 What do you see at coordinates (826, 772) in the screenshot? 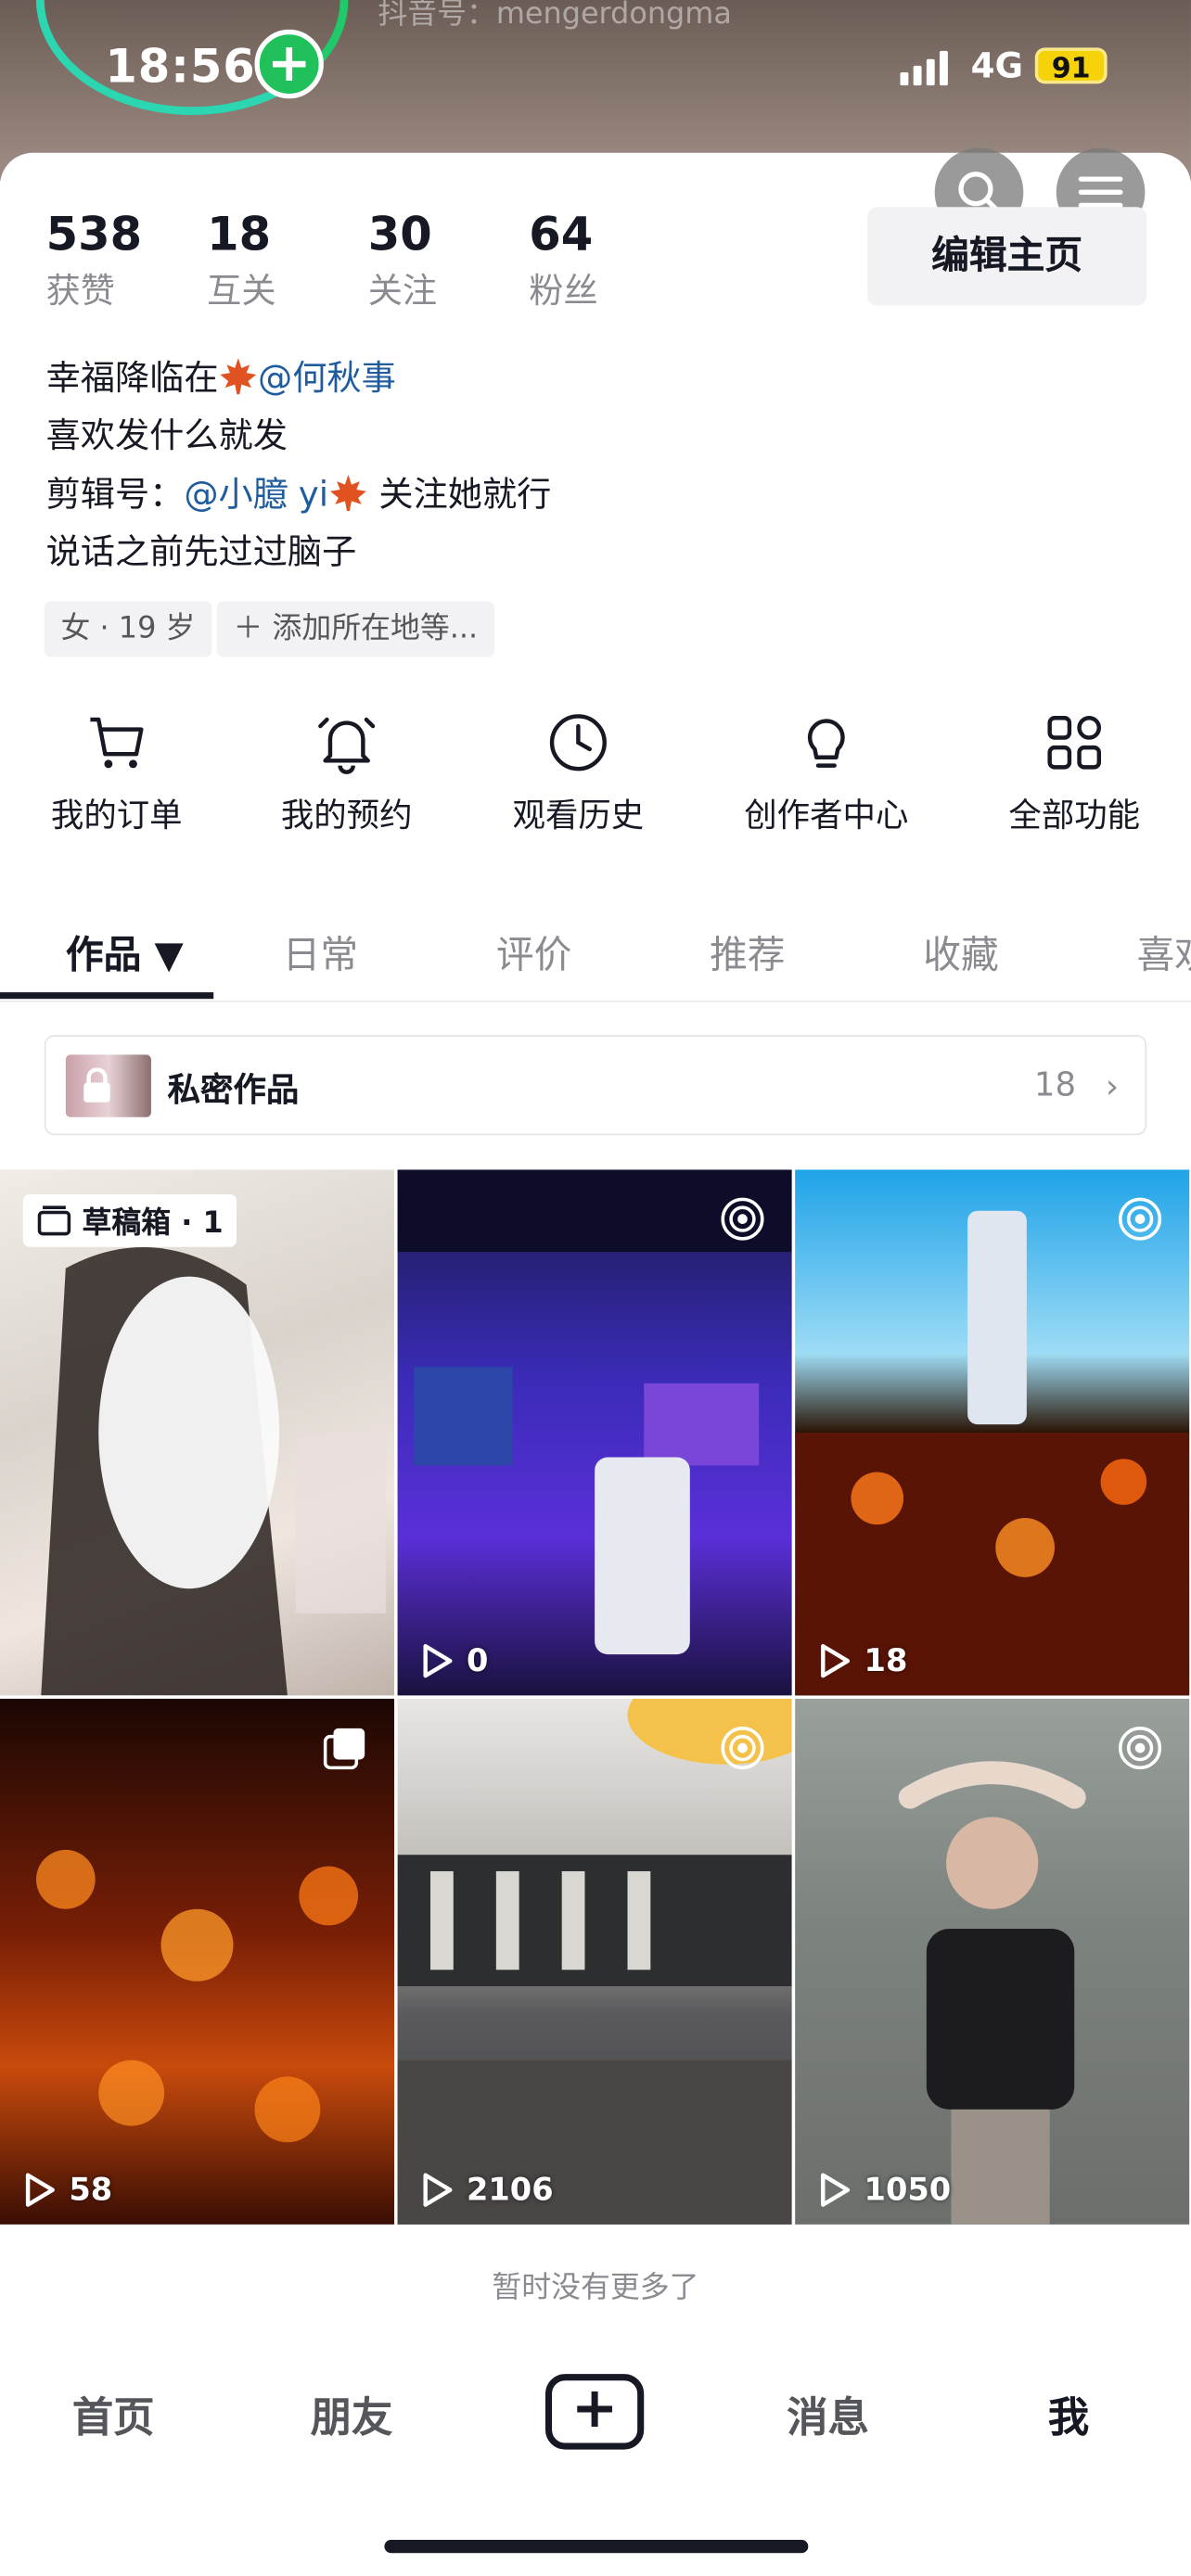
I see `function-creator-center: 创作者中心` at bounding box center [826, 772].